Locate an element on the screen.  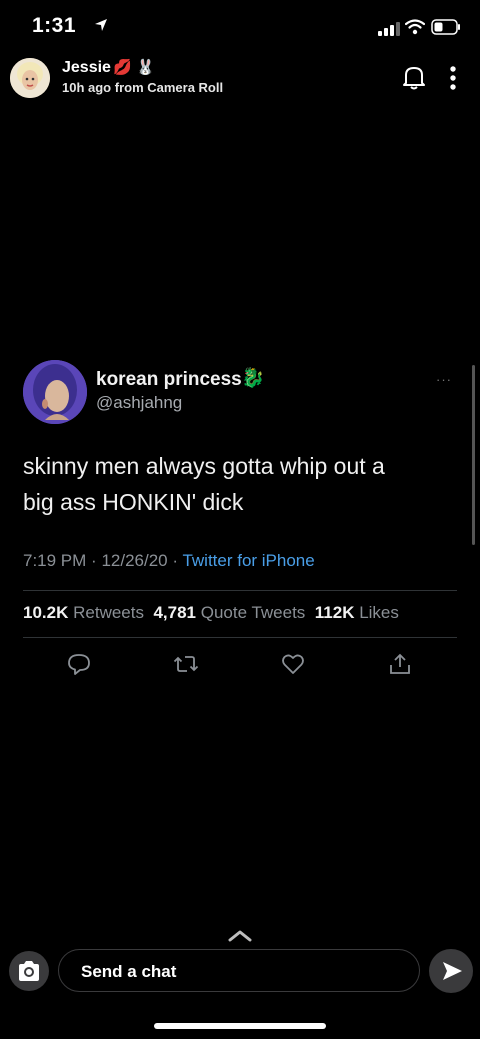
tweet-meta: 7:19 PM · 12/26/20 · Twitter for iPhone is located at coordinates (169, 560).